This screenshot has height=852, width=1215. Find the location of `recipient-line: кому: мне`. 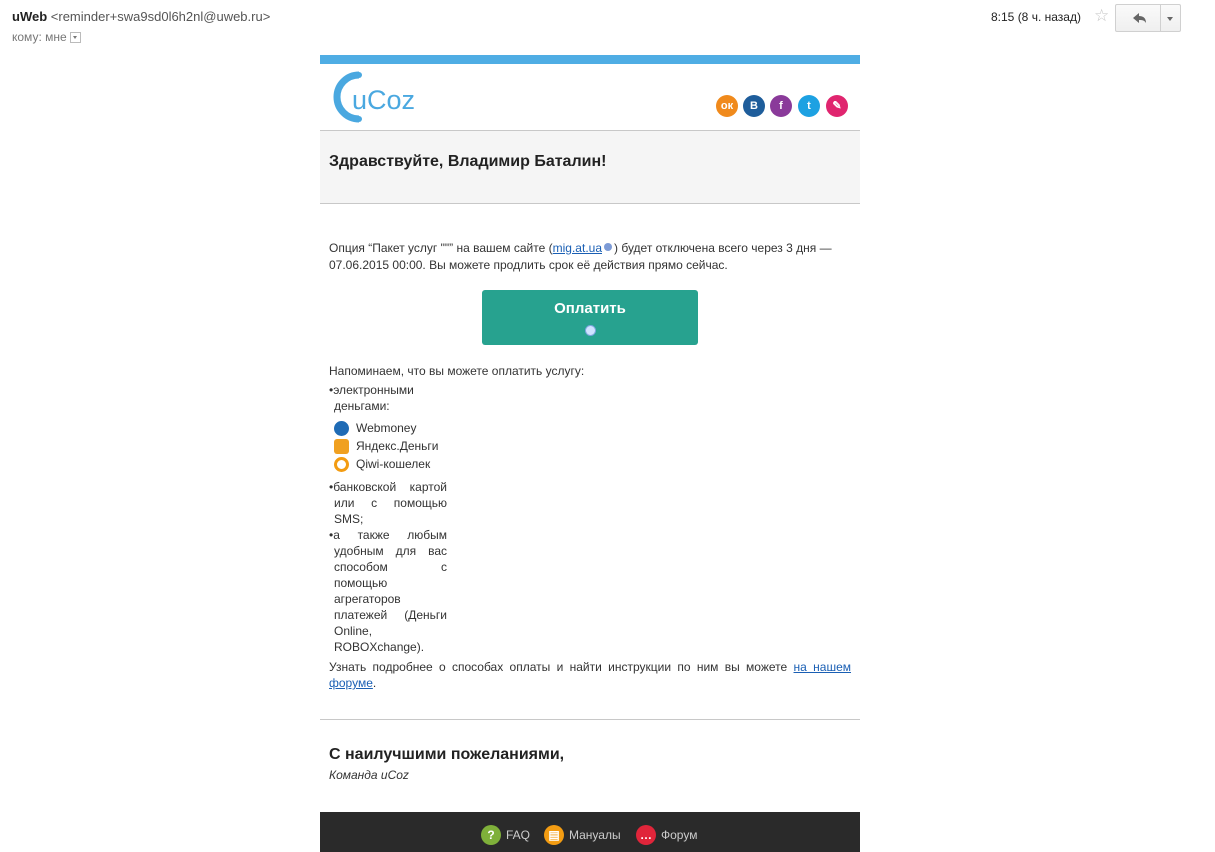

recipient-line: кому: мне is located at coordinates (46, 37).